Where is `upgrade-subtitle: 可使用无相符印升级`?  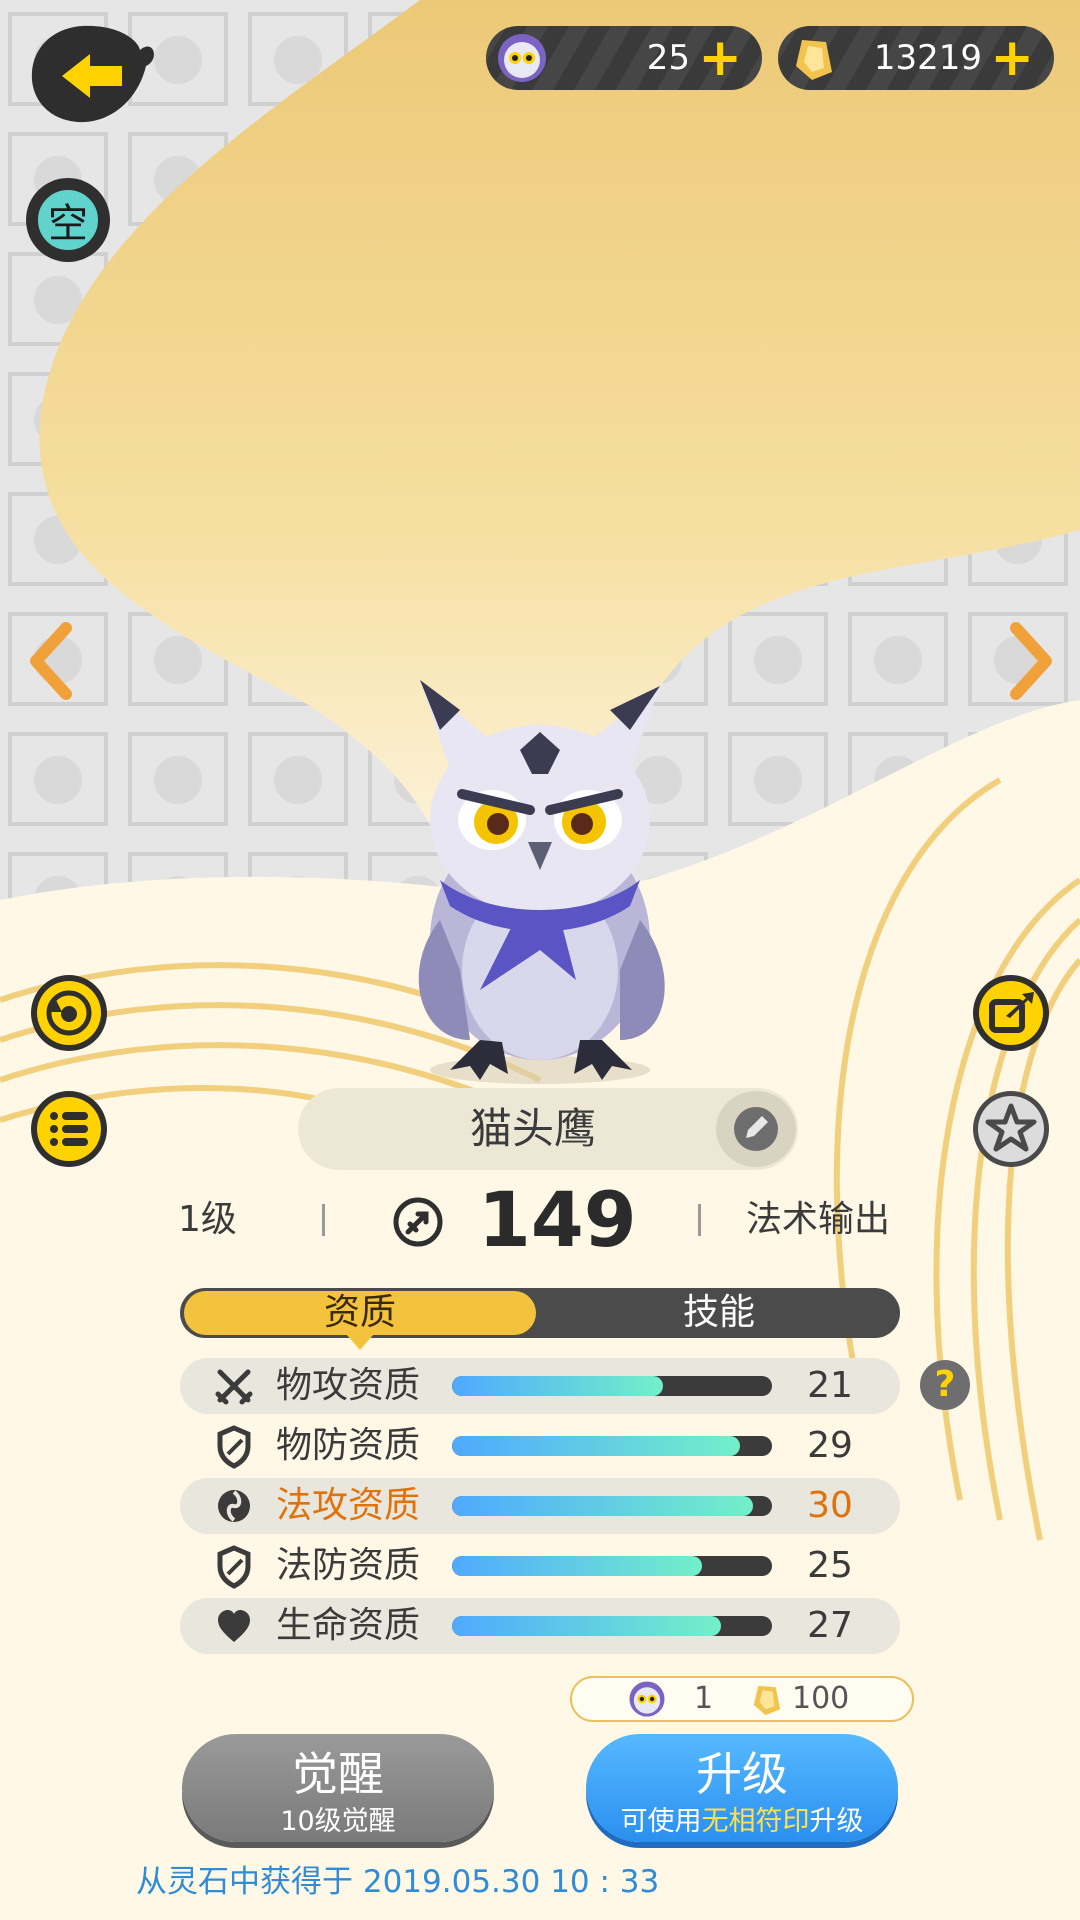
upgrade-subtitle: 可使用无相符印升级 is located at coordinates (742, 1821).